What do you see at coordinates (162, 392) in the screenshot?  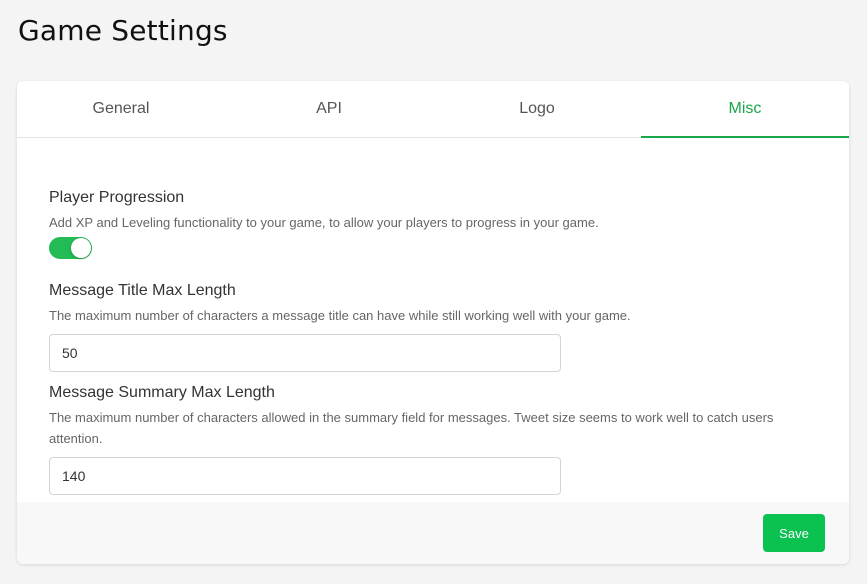 I see `summary-max-length-label: Message Summary Max Length` at bounding box center [162, 392].